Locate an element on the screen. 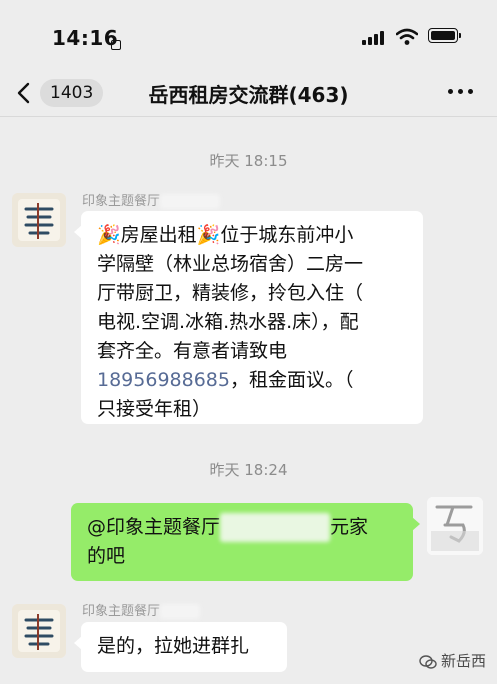 The height and width of the screenshot is (684, 497). focus-mode-icon is located at coordinates (116, 45).